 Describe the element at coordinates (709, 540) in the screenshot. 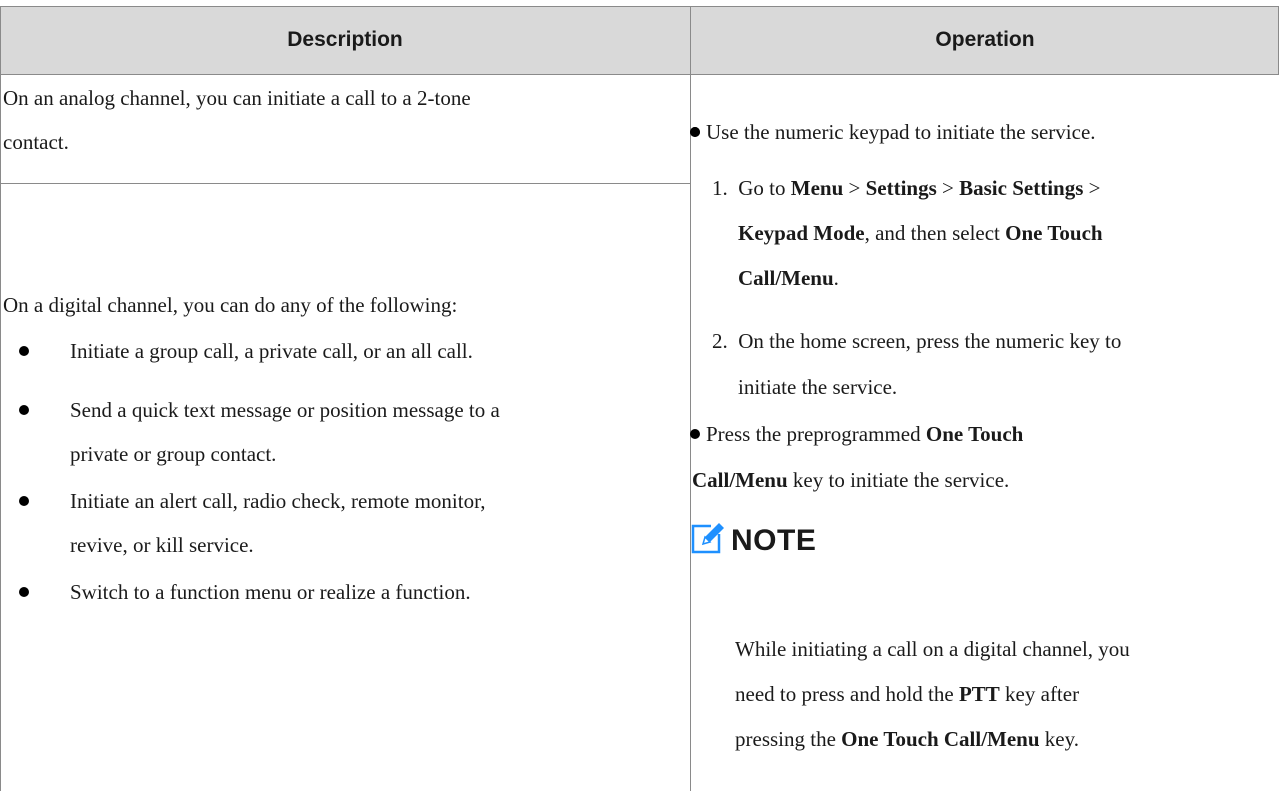

I see `edit-note-icon` at that location.